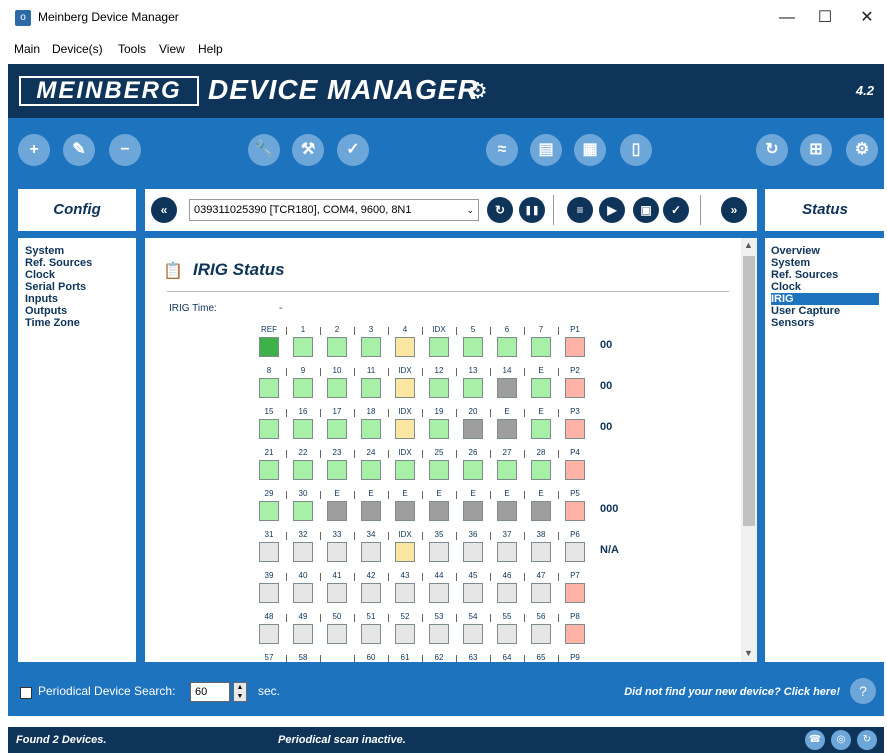 Image resolution: width=887 pixels, height=753 pixels. What do you see at coordinates (867, 18) in the screenshot?
I see `close-button: ✕` at bounding box center [867, 18].